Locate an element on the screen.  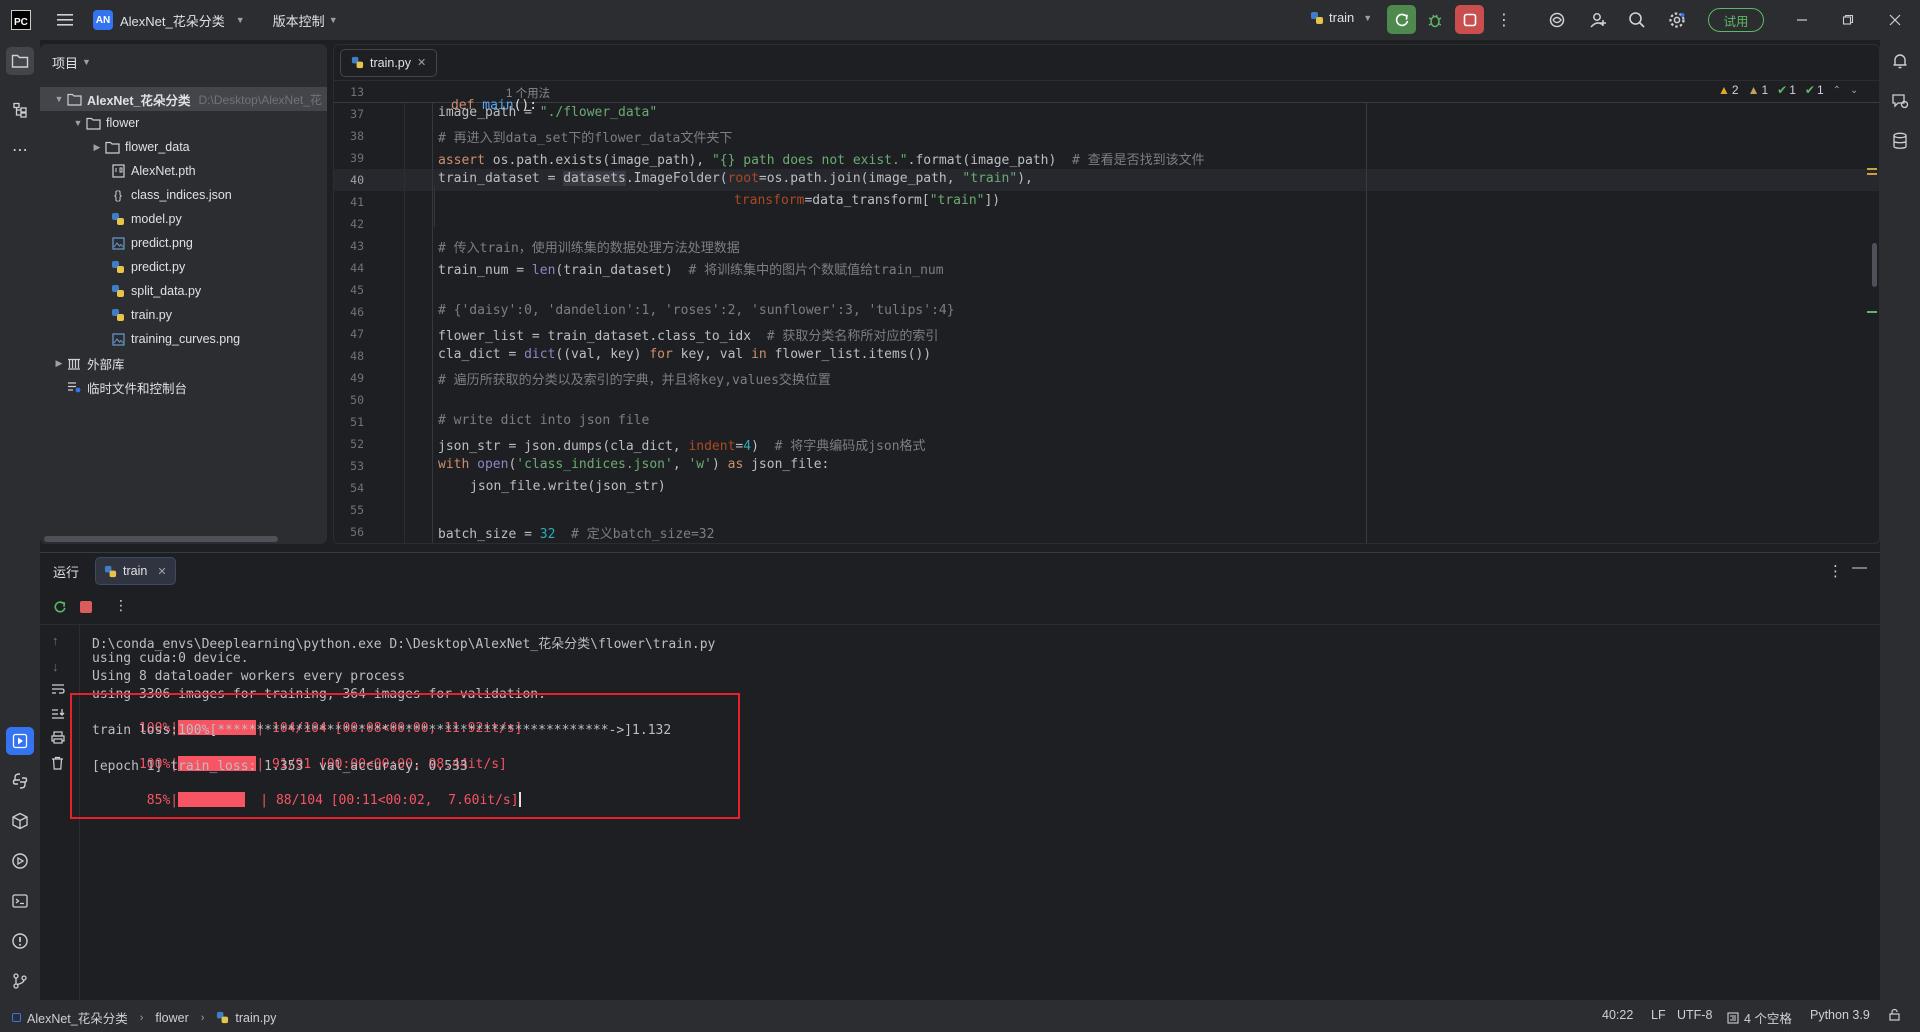
restore-icon is located at coordinates (1848, 20).